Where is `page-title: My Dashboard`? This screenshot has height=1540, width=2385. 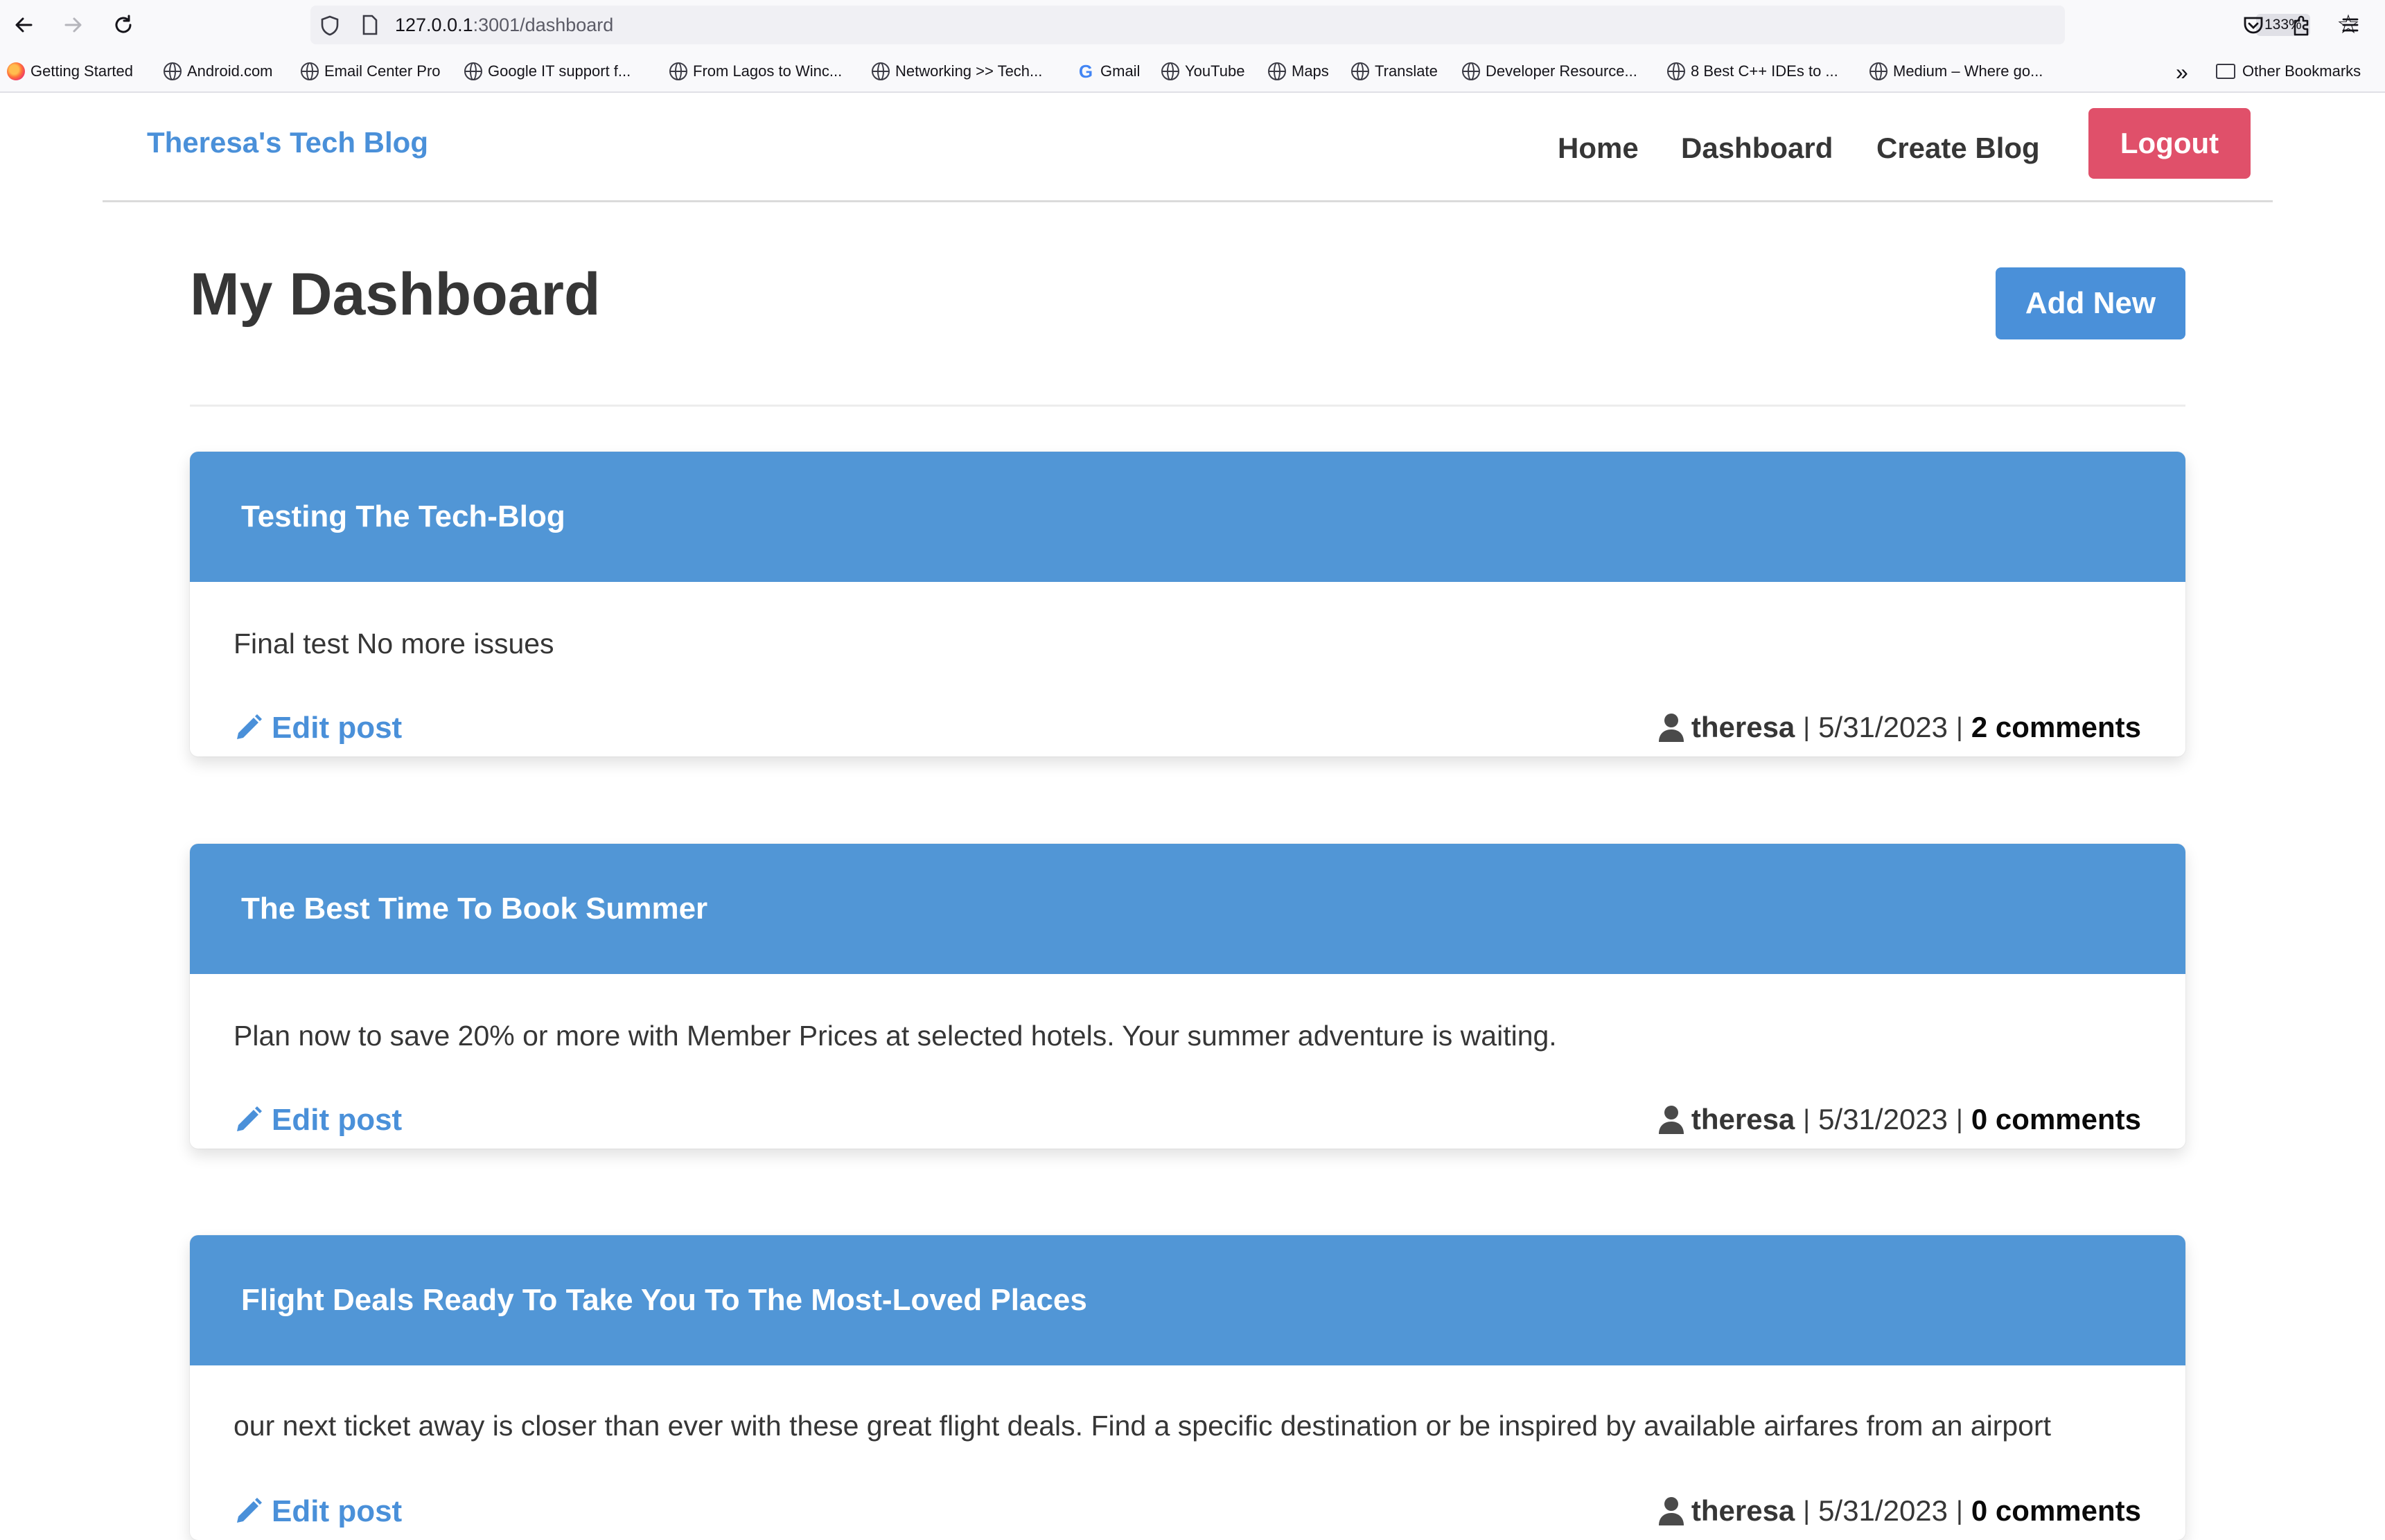
page-title: My Dashboard is located at coordinates (395, 294).